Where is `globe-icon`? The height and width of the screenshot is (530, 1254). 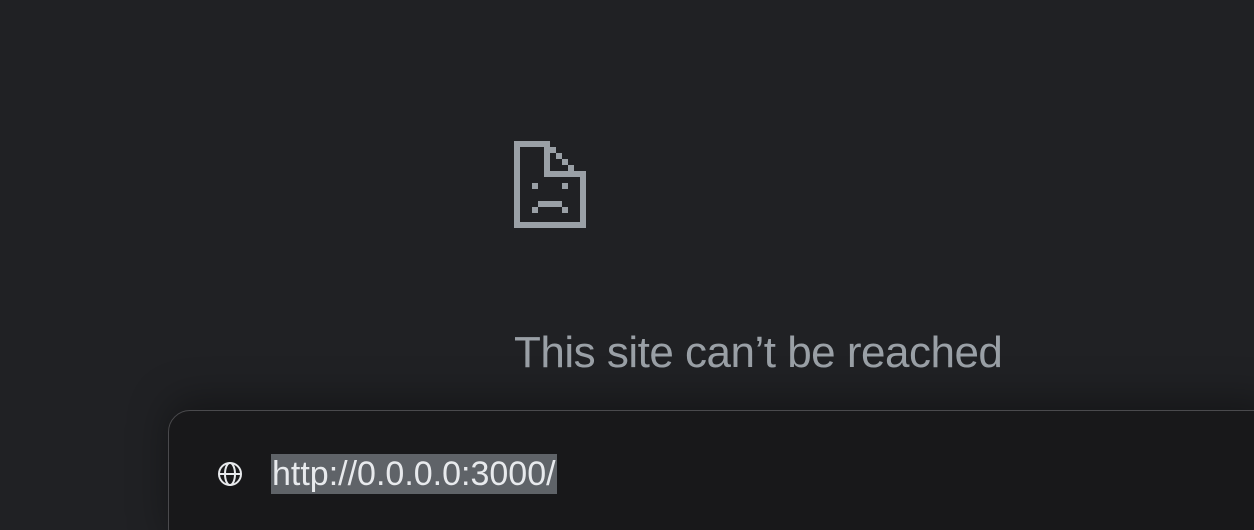 globe-icon is located at coordinates (230, 474).